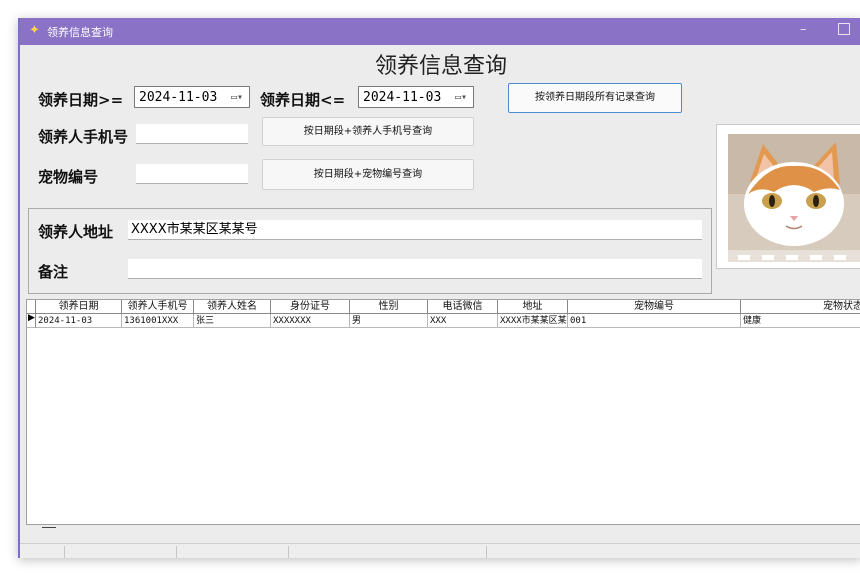 The image size is (860, 573). I want to click on pet-photo-frame, so click(788, 196).